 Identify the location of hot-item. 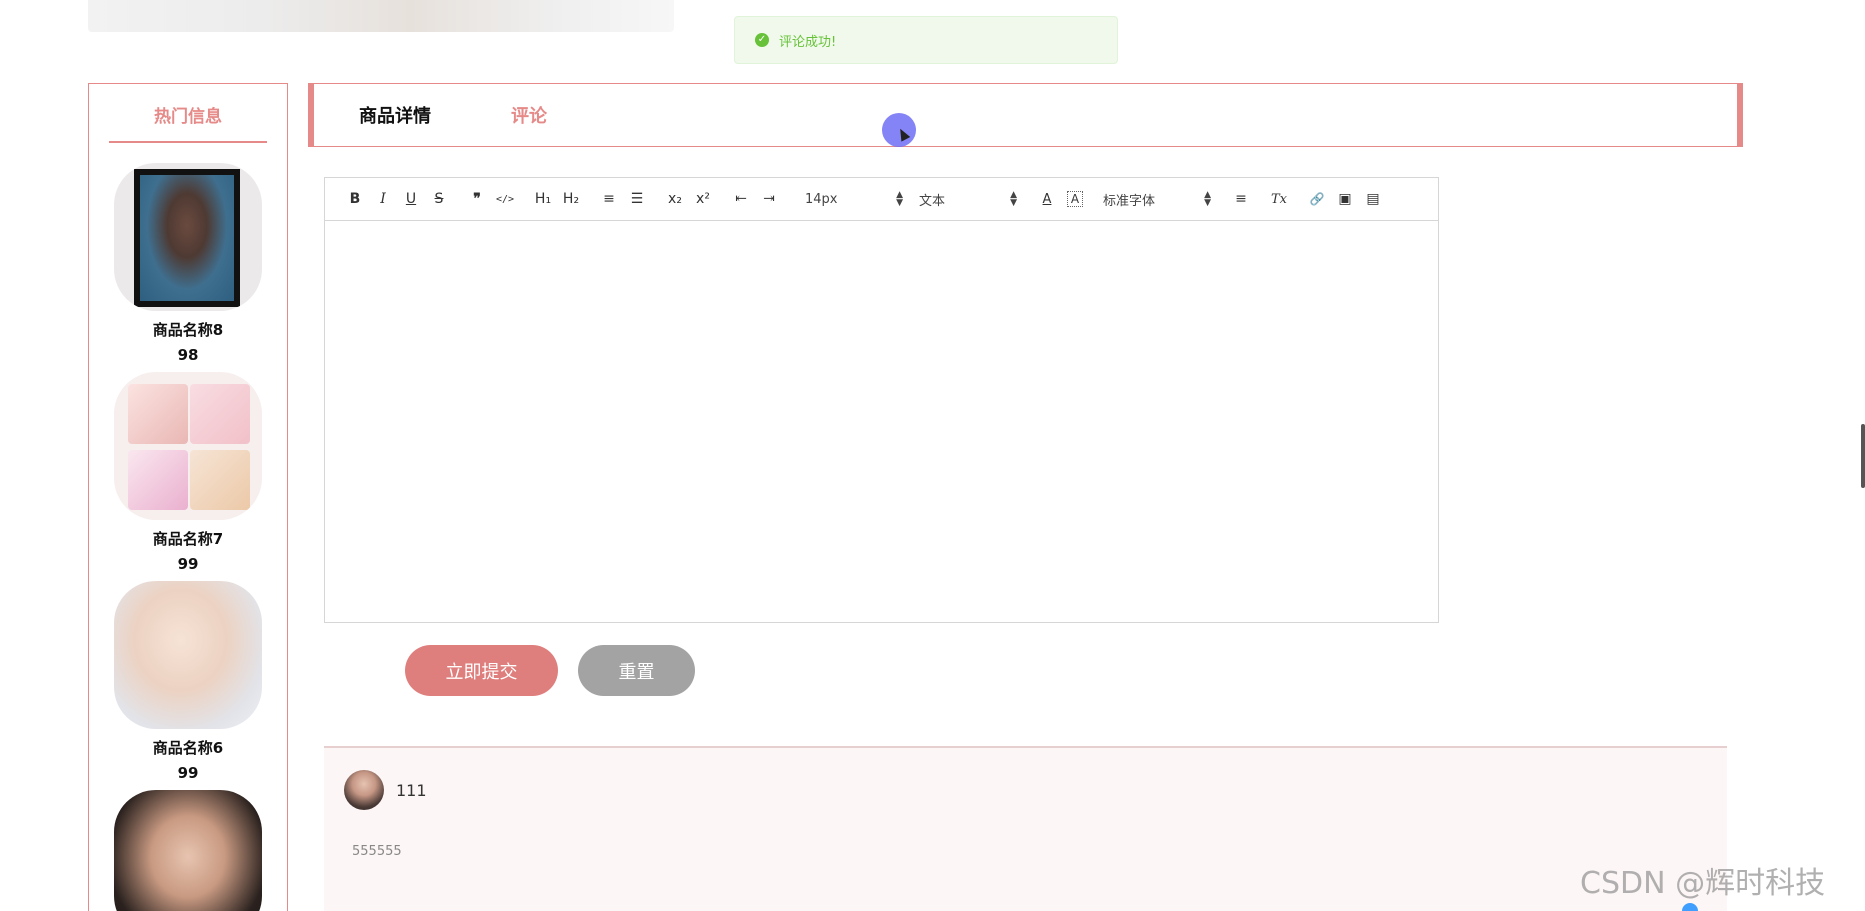
(188, 850).